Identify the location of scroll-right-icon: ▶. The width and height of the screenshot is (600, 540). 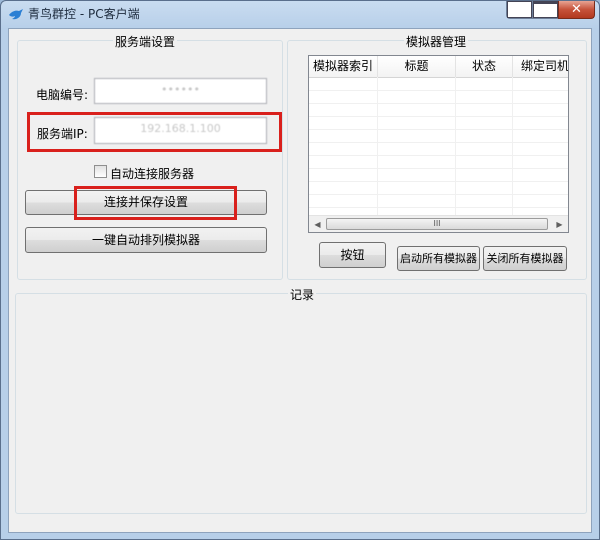
(559, 224).